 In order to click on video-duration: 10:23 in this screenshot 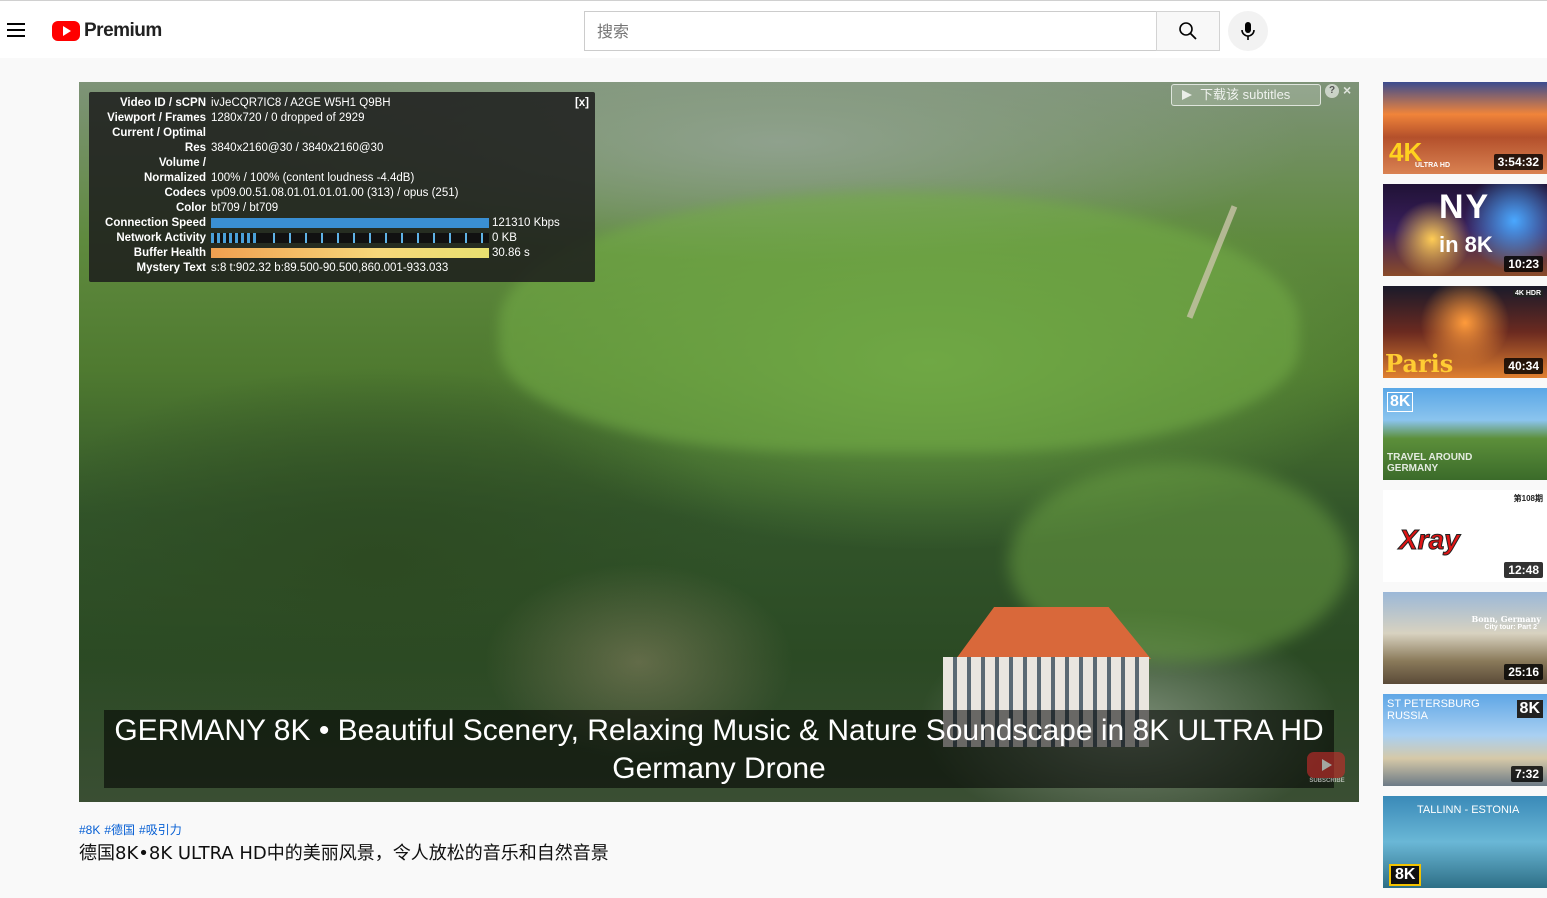, I will do `click(1523, 264)`.